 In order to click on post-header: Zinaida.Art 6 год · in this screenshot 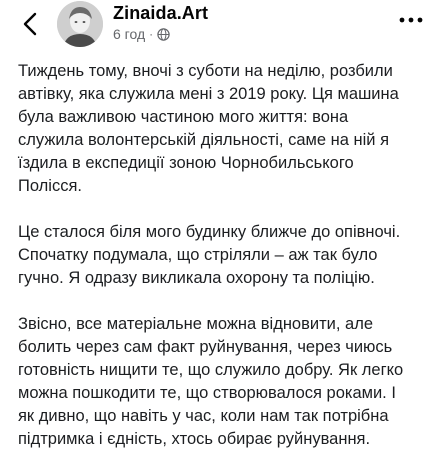, I will do `click(216, 26)`.